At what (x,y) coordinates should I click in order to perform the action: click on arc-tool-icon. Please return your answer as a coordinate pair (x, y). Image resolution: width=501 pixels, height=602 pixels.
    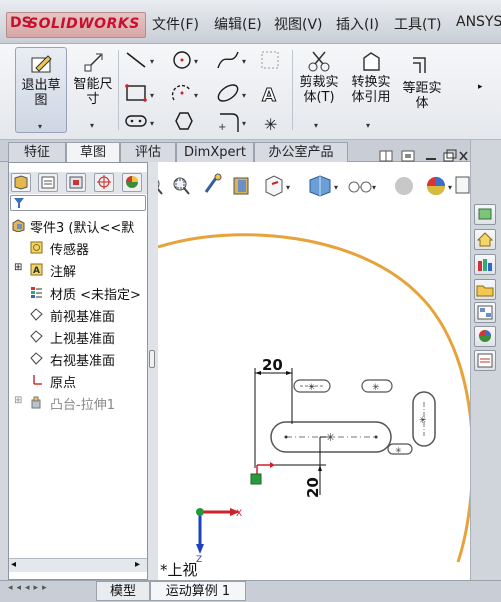
    Looking at the image, I should click on (181, 92).